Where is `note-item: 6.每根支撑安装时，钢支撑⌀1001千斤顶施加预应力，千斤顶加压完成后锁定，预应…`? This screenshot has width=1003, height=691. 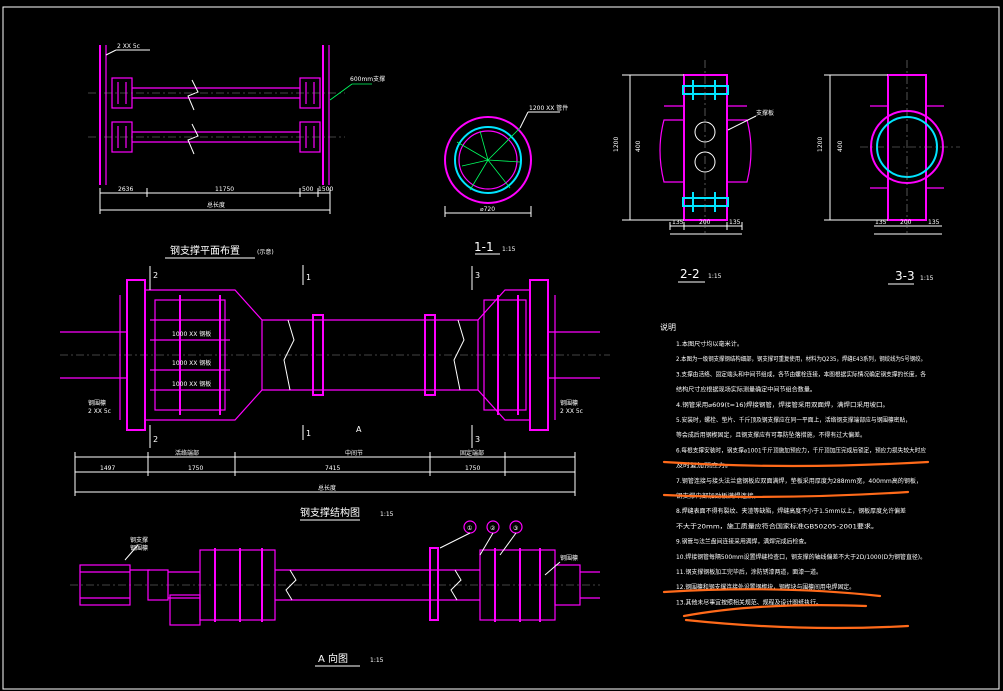
note-item: 6.每根支撑安装时，钢支撑⌀1001千斤顶施加预应力，千斤顶加压完成后锁定，预应… is located at coordinates (801, 450).